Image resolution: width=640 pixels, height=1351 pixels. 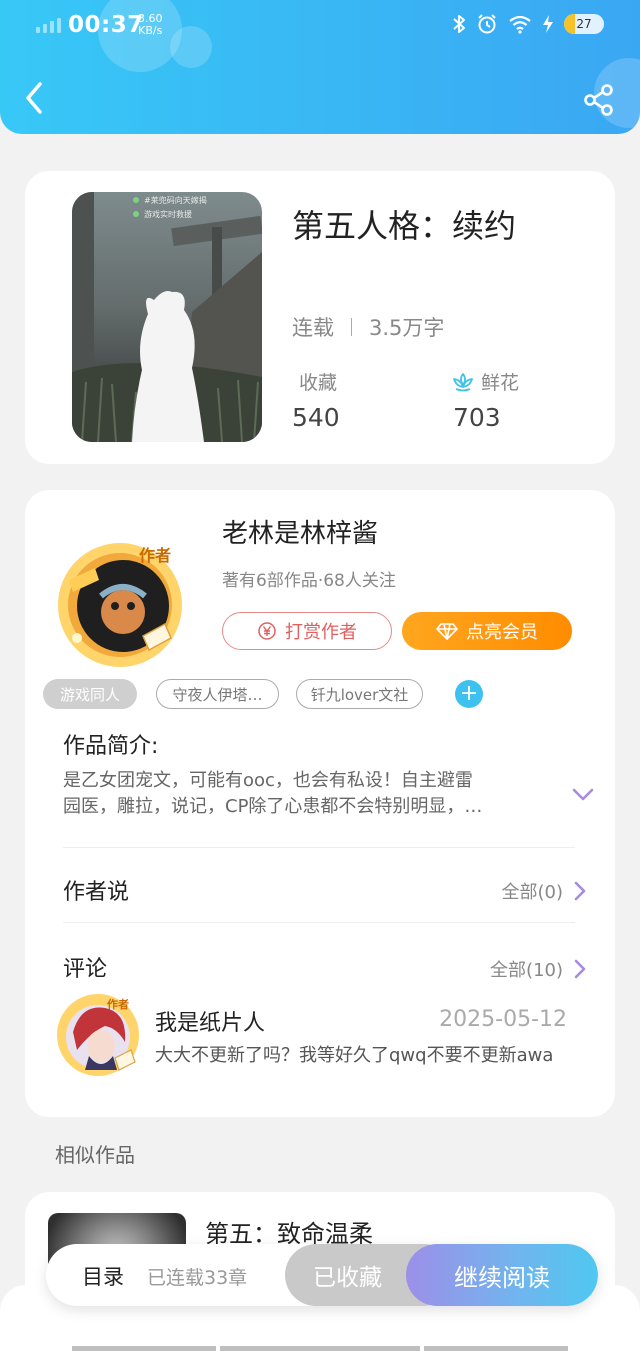 I want to click on battery-fill, so click(x=569, y=24).